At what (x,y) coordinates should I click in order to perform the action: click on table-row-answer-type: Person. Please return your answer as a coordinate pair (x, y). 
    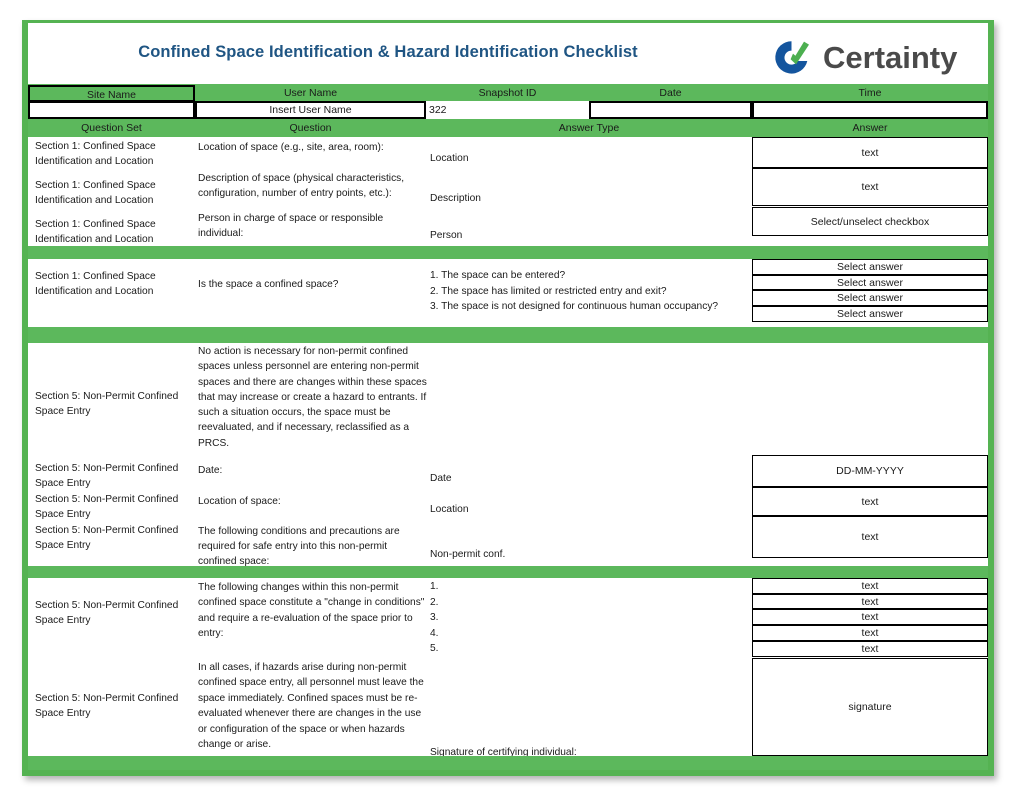
    Looking at the image, I should click on (446, 235).